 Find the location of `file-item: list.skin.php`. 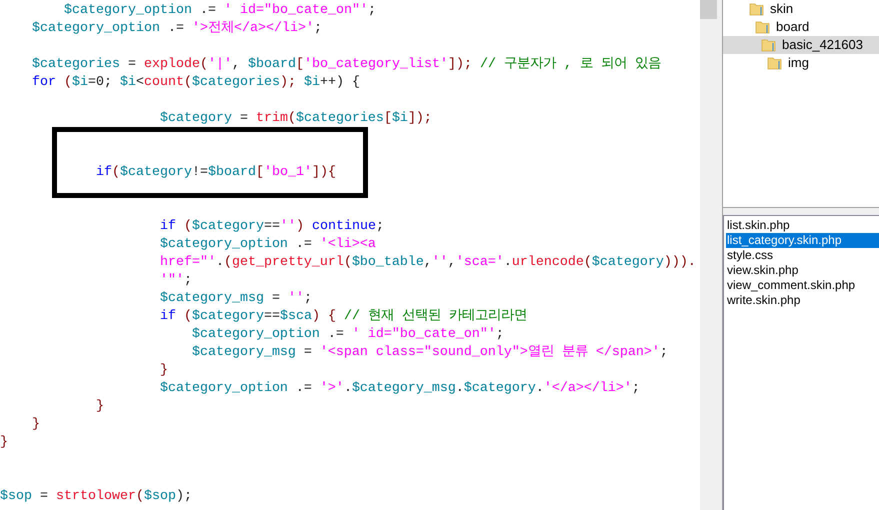

file-item: list.skin.php is located at coordinates (802, 225).